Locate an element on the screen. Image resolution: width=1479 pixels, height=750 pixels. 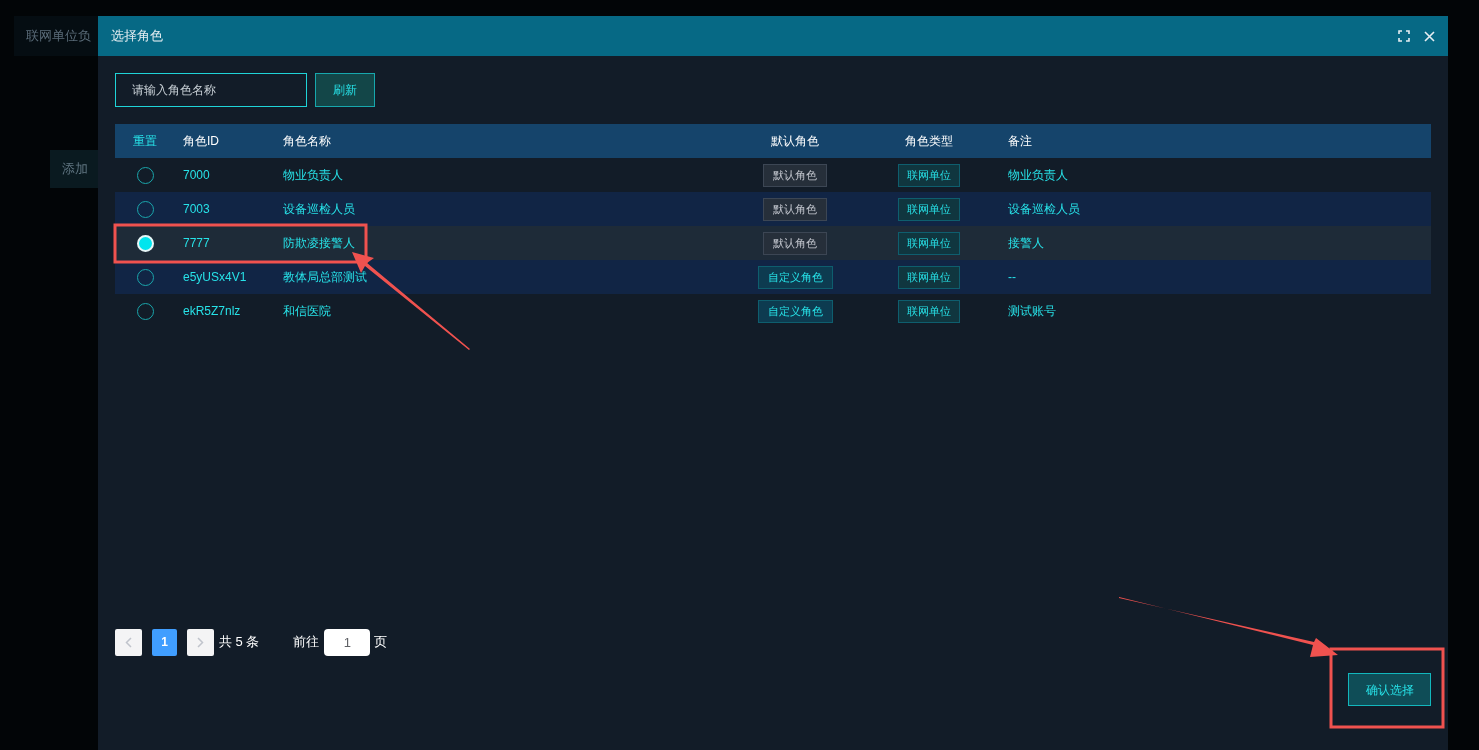
reset-link: 重置 is located at coordinates (145, 141).